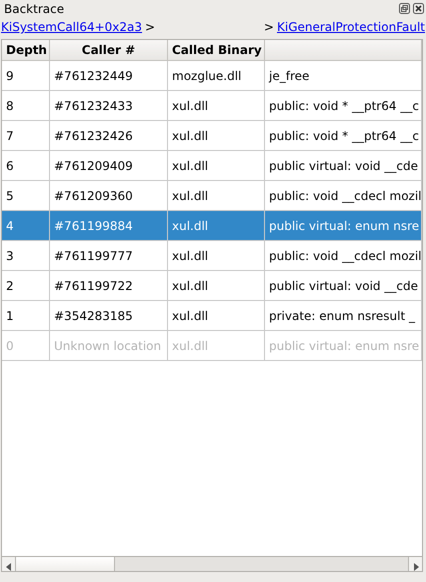 This screenshot has height=582, width=426. What do you see at coordinates (109, 166) in the screenshot?
I see `table-cell: #761209409` at bounding box center [109, 166].